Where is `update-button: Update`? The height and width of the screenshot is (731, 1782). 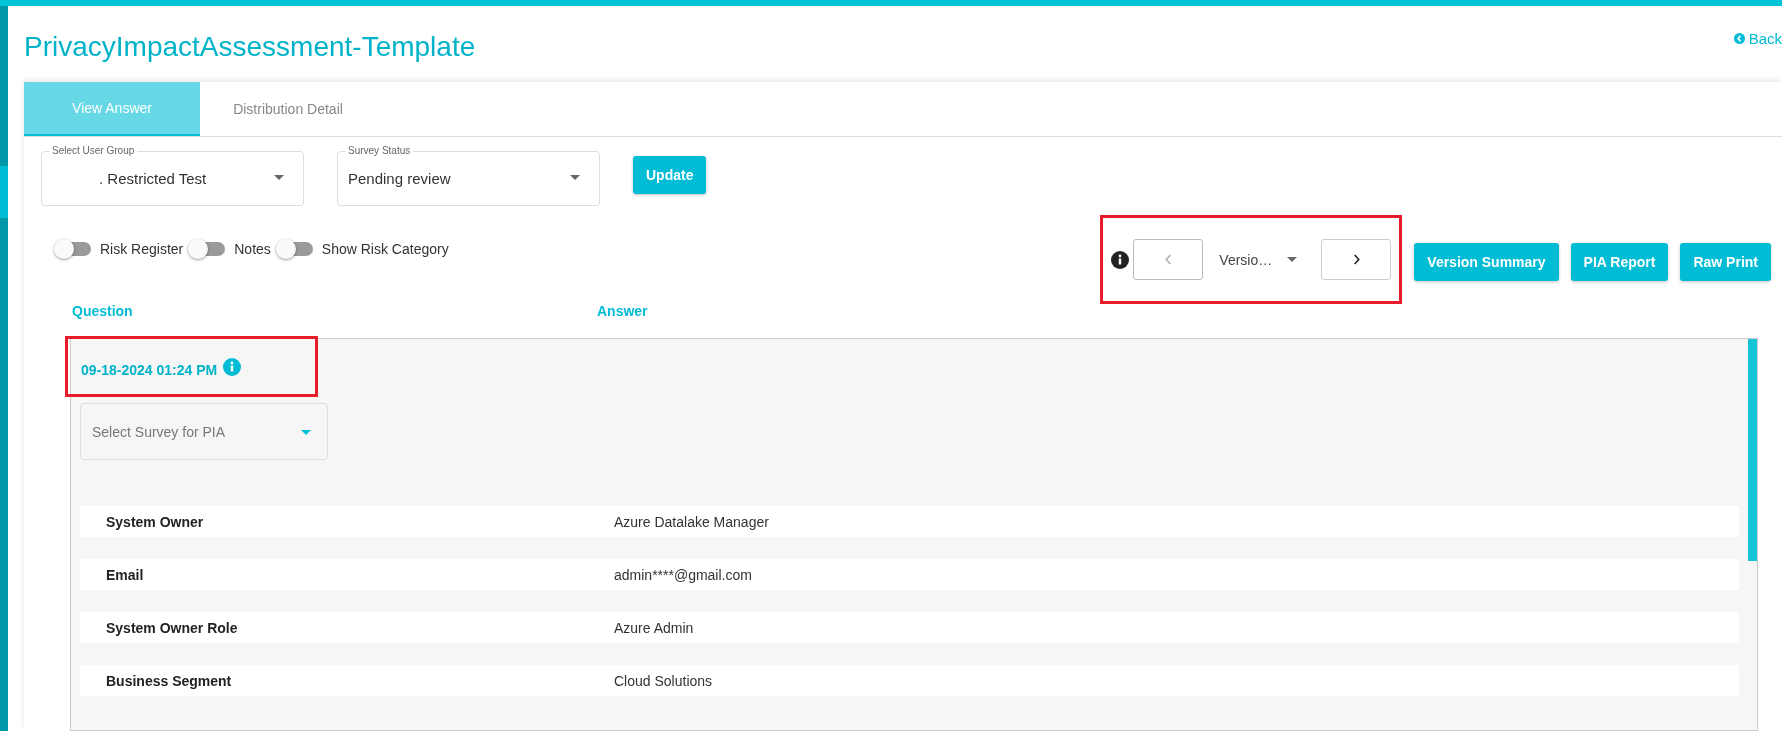
update-button: Update is located at coordinates (670, 175).